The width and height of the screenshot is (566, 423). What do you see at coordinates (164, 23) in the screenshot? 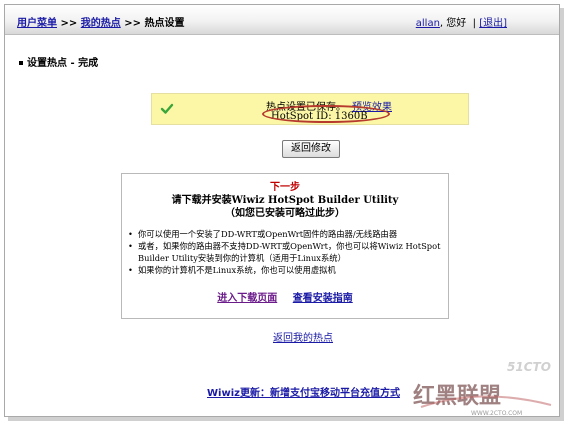
I see `breadcrumb-current: 热点设置` at bounding box center [164, 23].